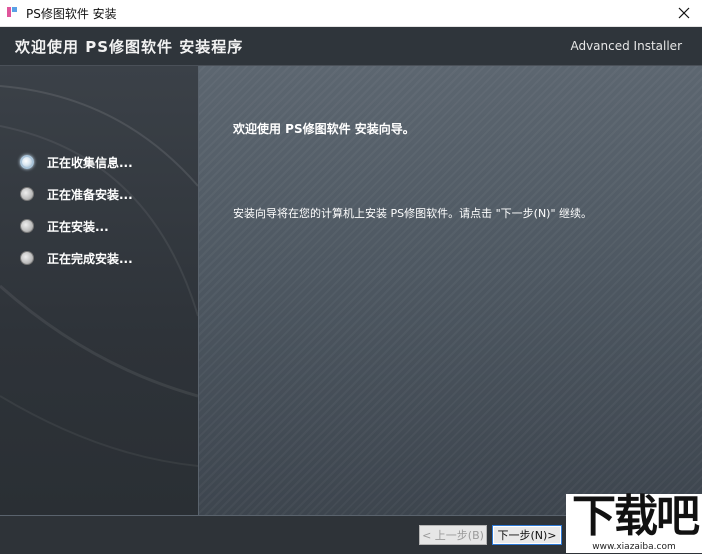 This screenshot has height=554, width=702. I want to click on header-title: 欢迎使用 PS修图软件 安装程序, so click(129, 47).